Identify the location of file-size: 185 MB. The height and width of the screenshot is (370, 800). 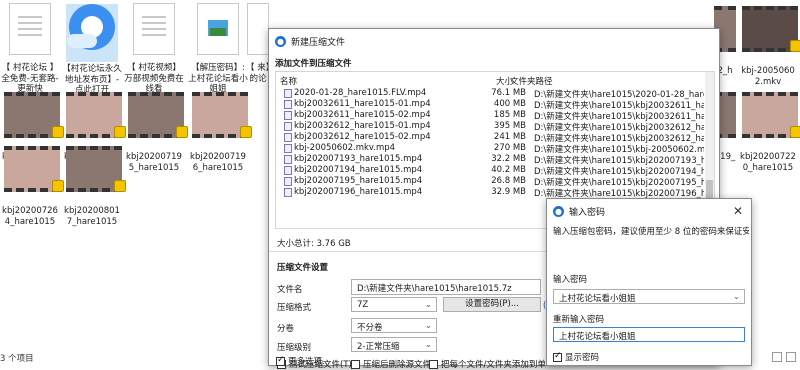
(509, 115).